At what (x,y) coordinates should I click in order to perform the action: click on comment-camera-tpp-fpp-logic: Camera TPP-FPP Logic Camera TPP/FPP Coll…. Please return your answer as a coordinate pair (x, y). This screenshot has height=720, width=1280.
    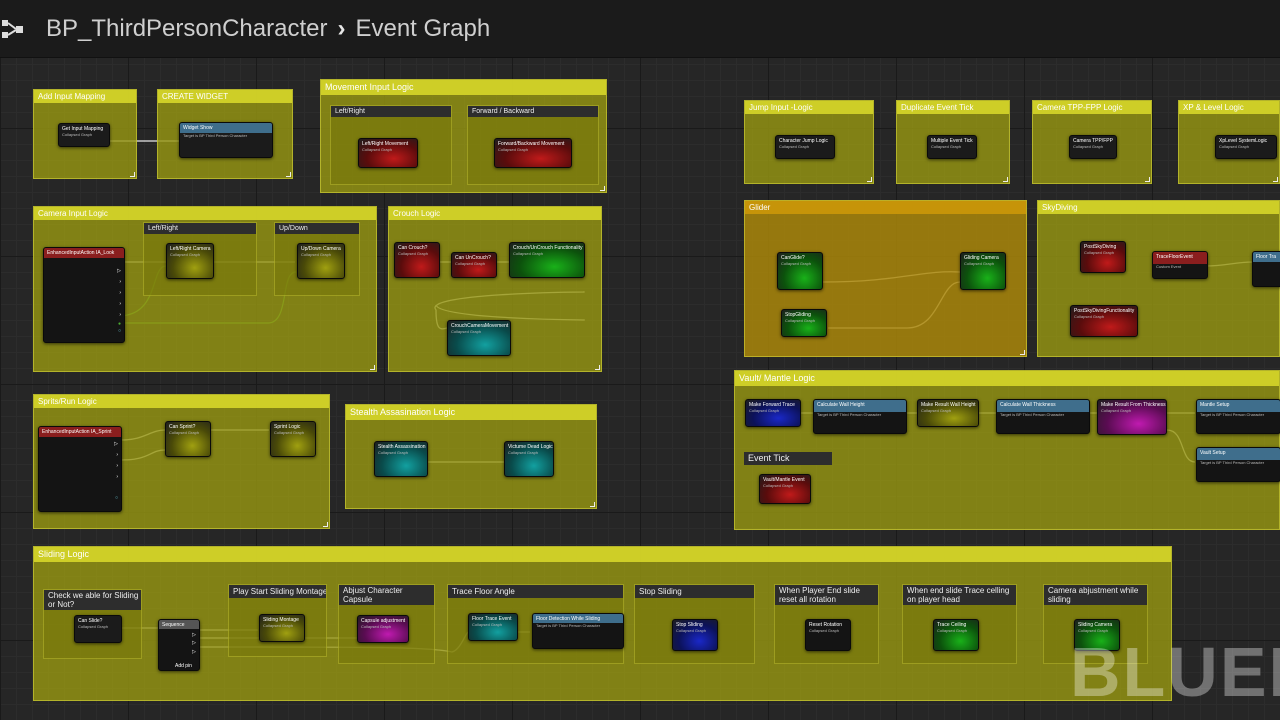
    Looking at the image, I should click on (1092, 142).